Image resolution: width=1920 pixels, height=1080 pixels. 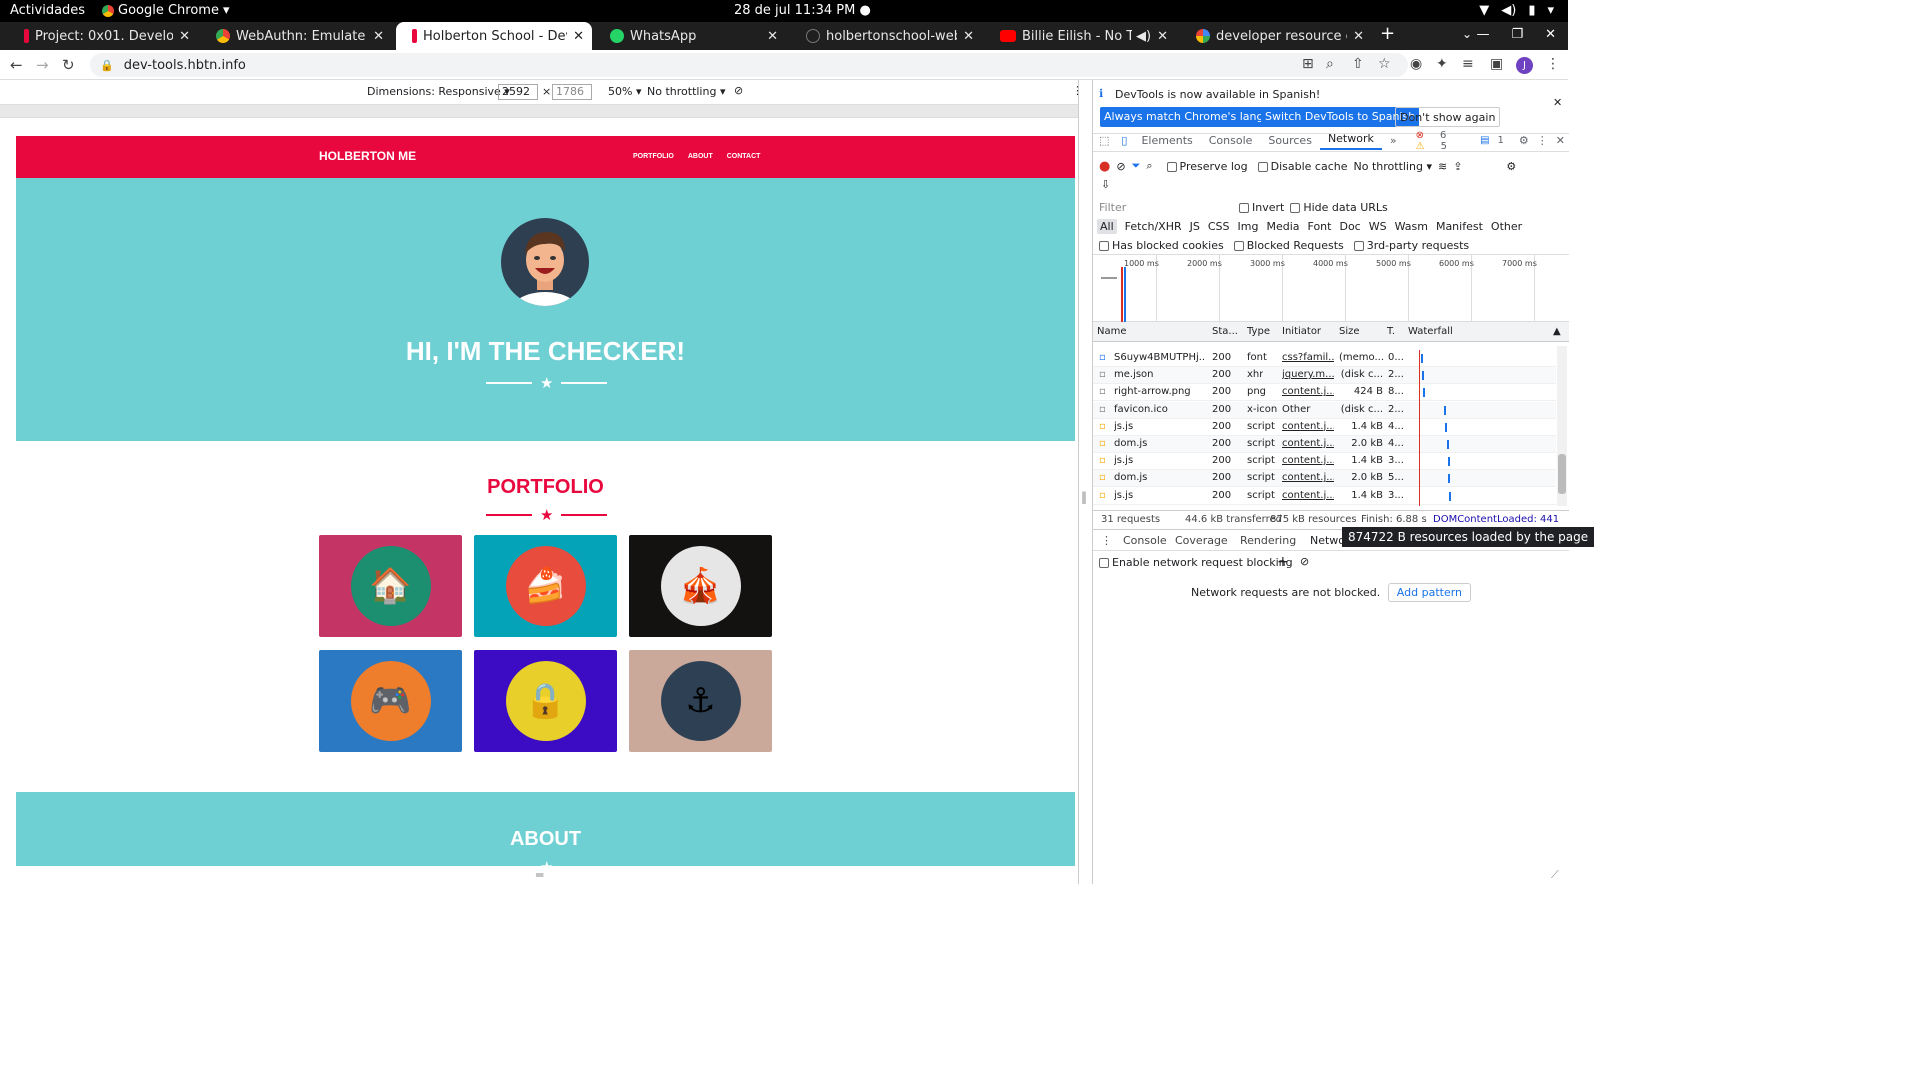 What do you see at coordinates (1143, 36) in the screenshot?
I see `audio-playing-icon: ◀)` at bounding box center [1143, 36].